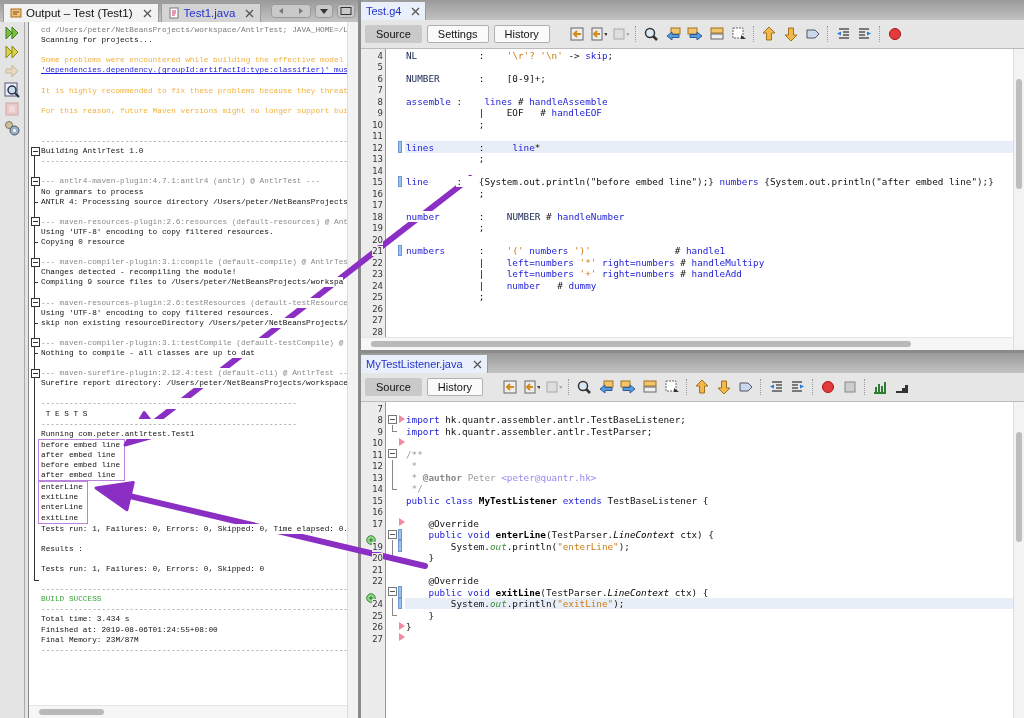 The height and width of the screenshot is (718, 1024). I want to click on code-text: );, so click(624, 546).